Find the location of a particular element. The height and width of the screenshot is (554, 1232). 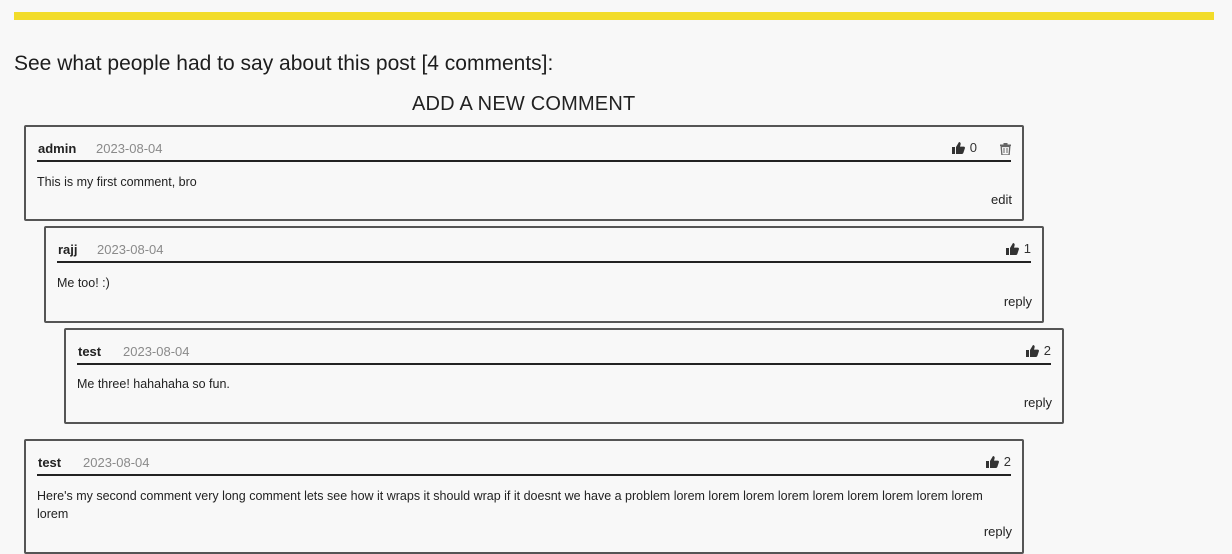

edit-button: edit is located at coordinates (1001, 199).